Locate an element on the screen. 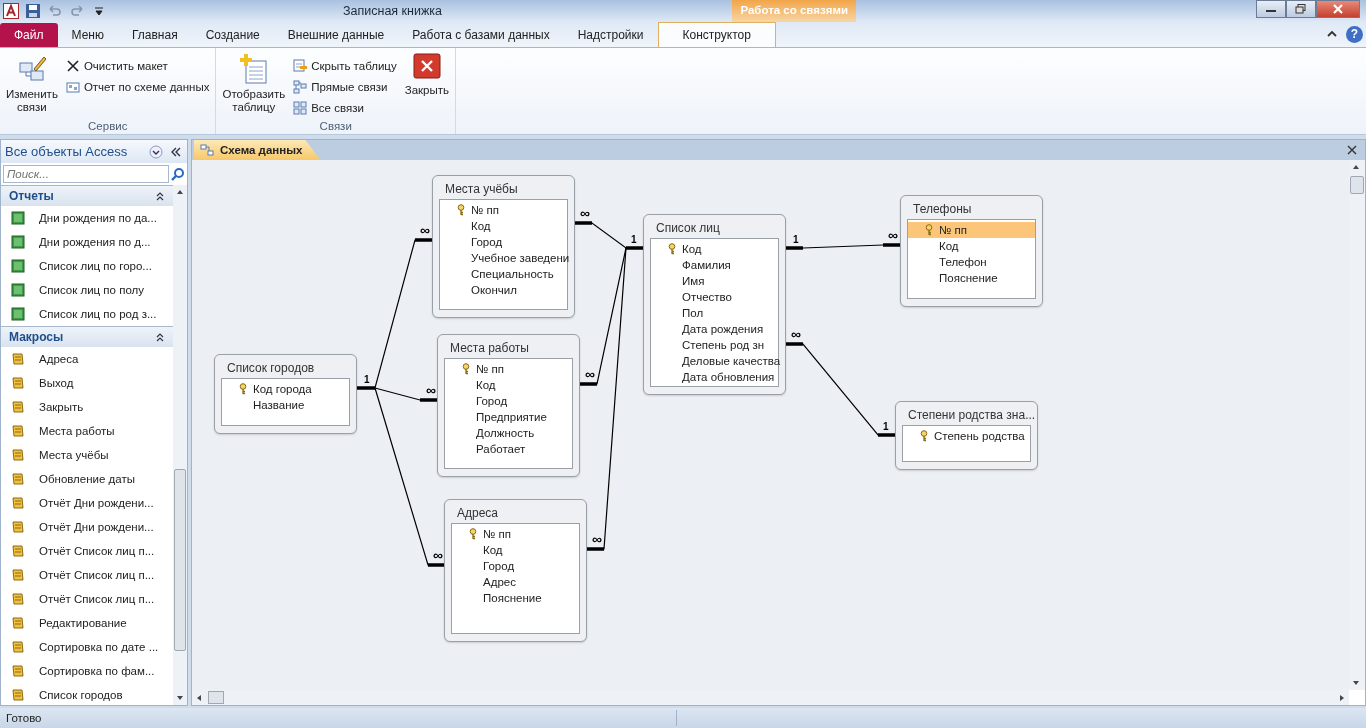 The image size is (1366, 728). ribbon-large-button: Отобразить таблицу is located at coordinates (254, 83).